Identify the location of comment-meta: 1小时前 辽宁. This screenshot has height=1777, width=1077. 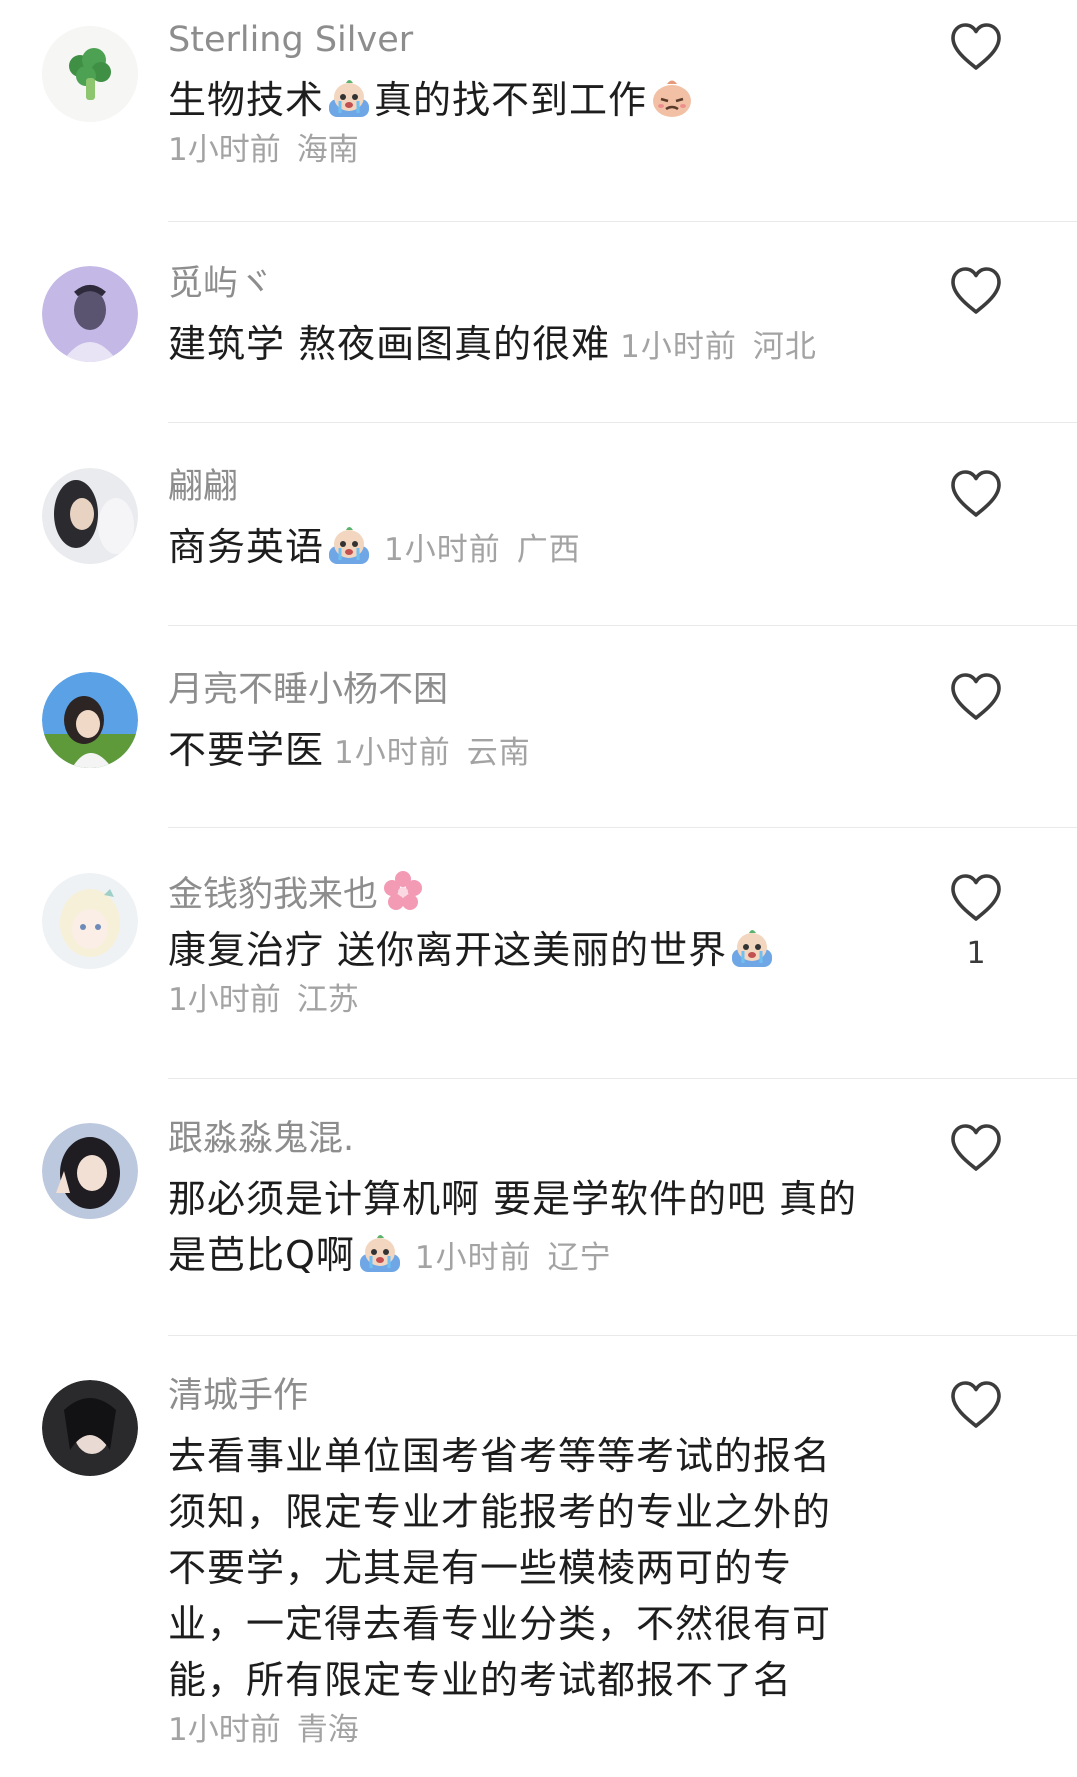
(513, 1258).